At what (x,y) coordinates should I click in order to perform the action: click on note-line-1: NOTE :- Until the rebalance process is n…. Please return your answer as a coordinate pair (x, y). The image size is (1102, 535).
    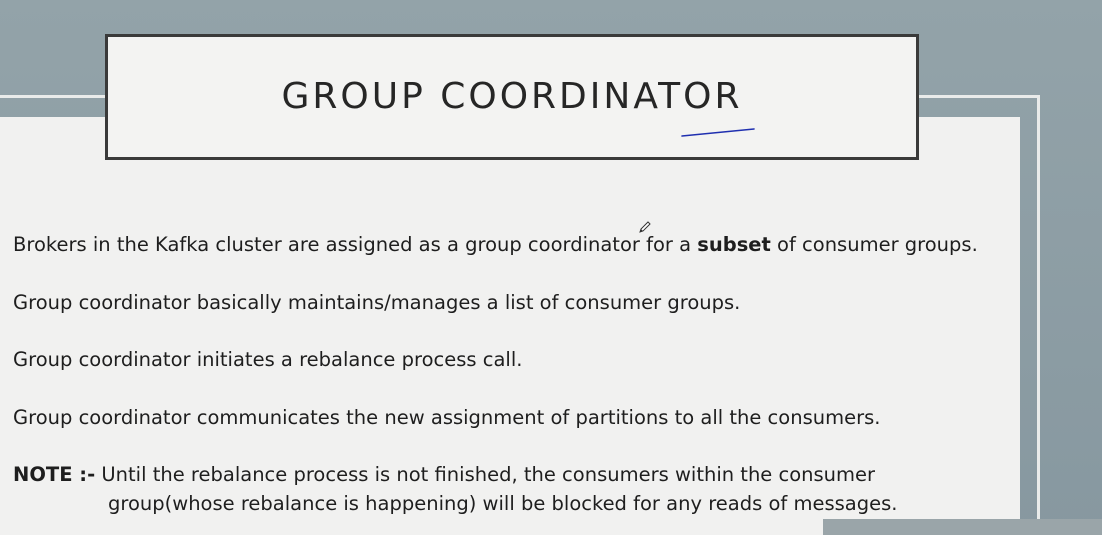
    Looking at the image, I should click on (444, 474).